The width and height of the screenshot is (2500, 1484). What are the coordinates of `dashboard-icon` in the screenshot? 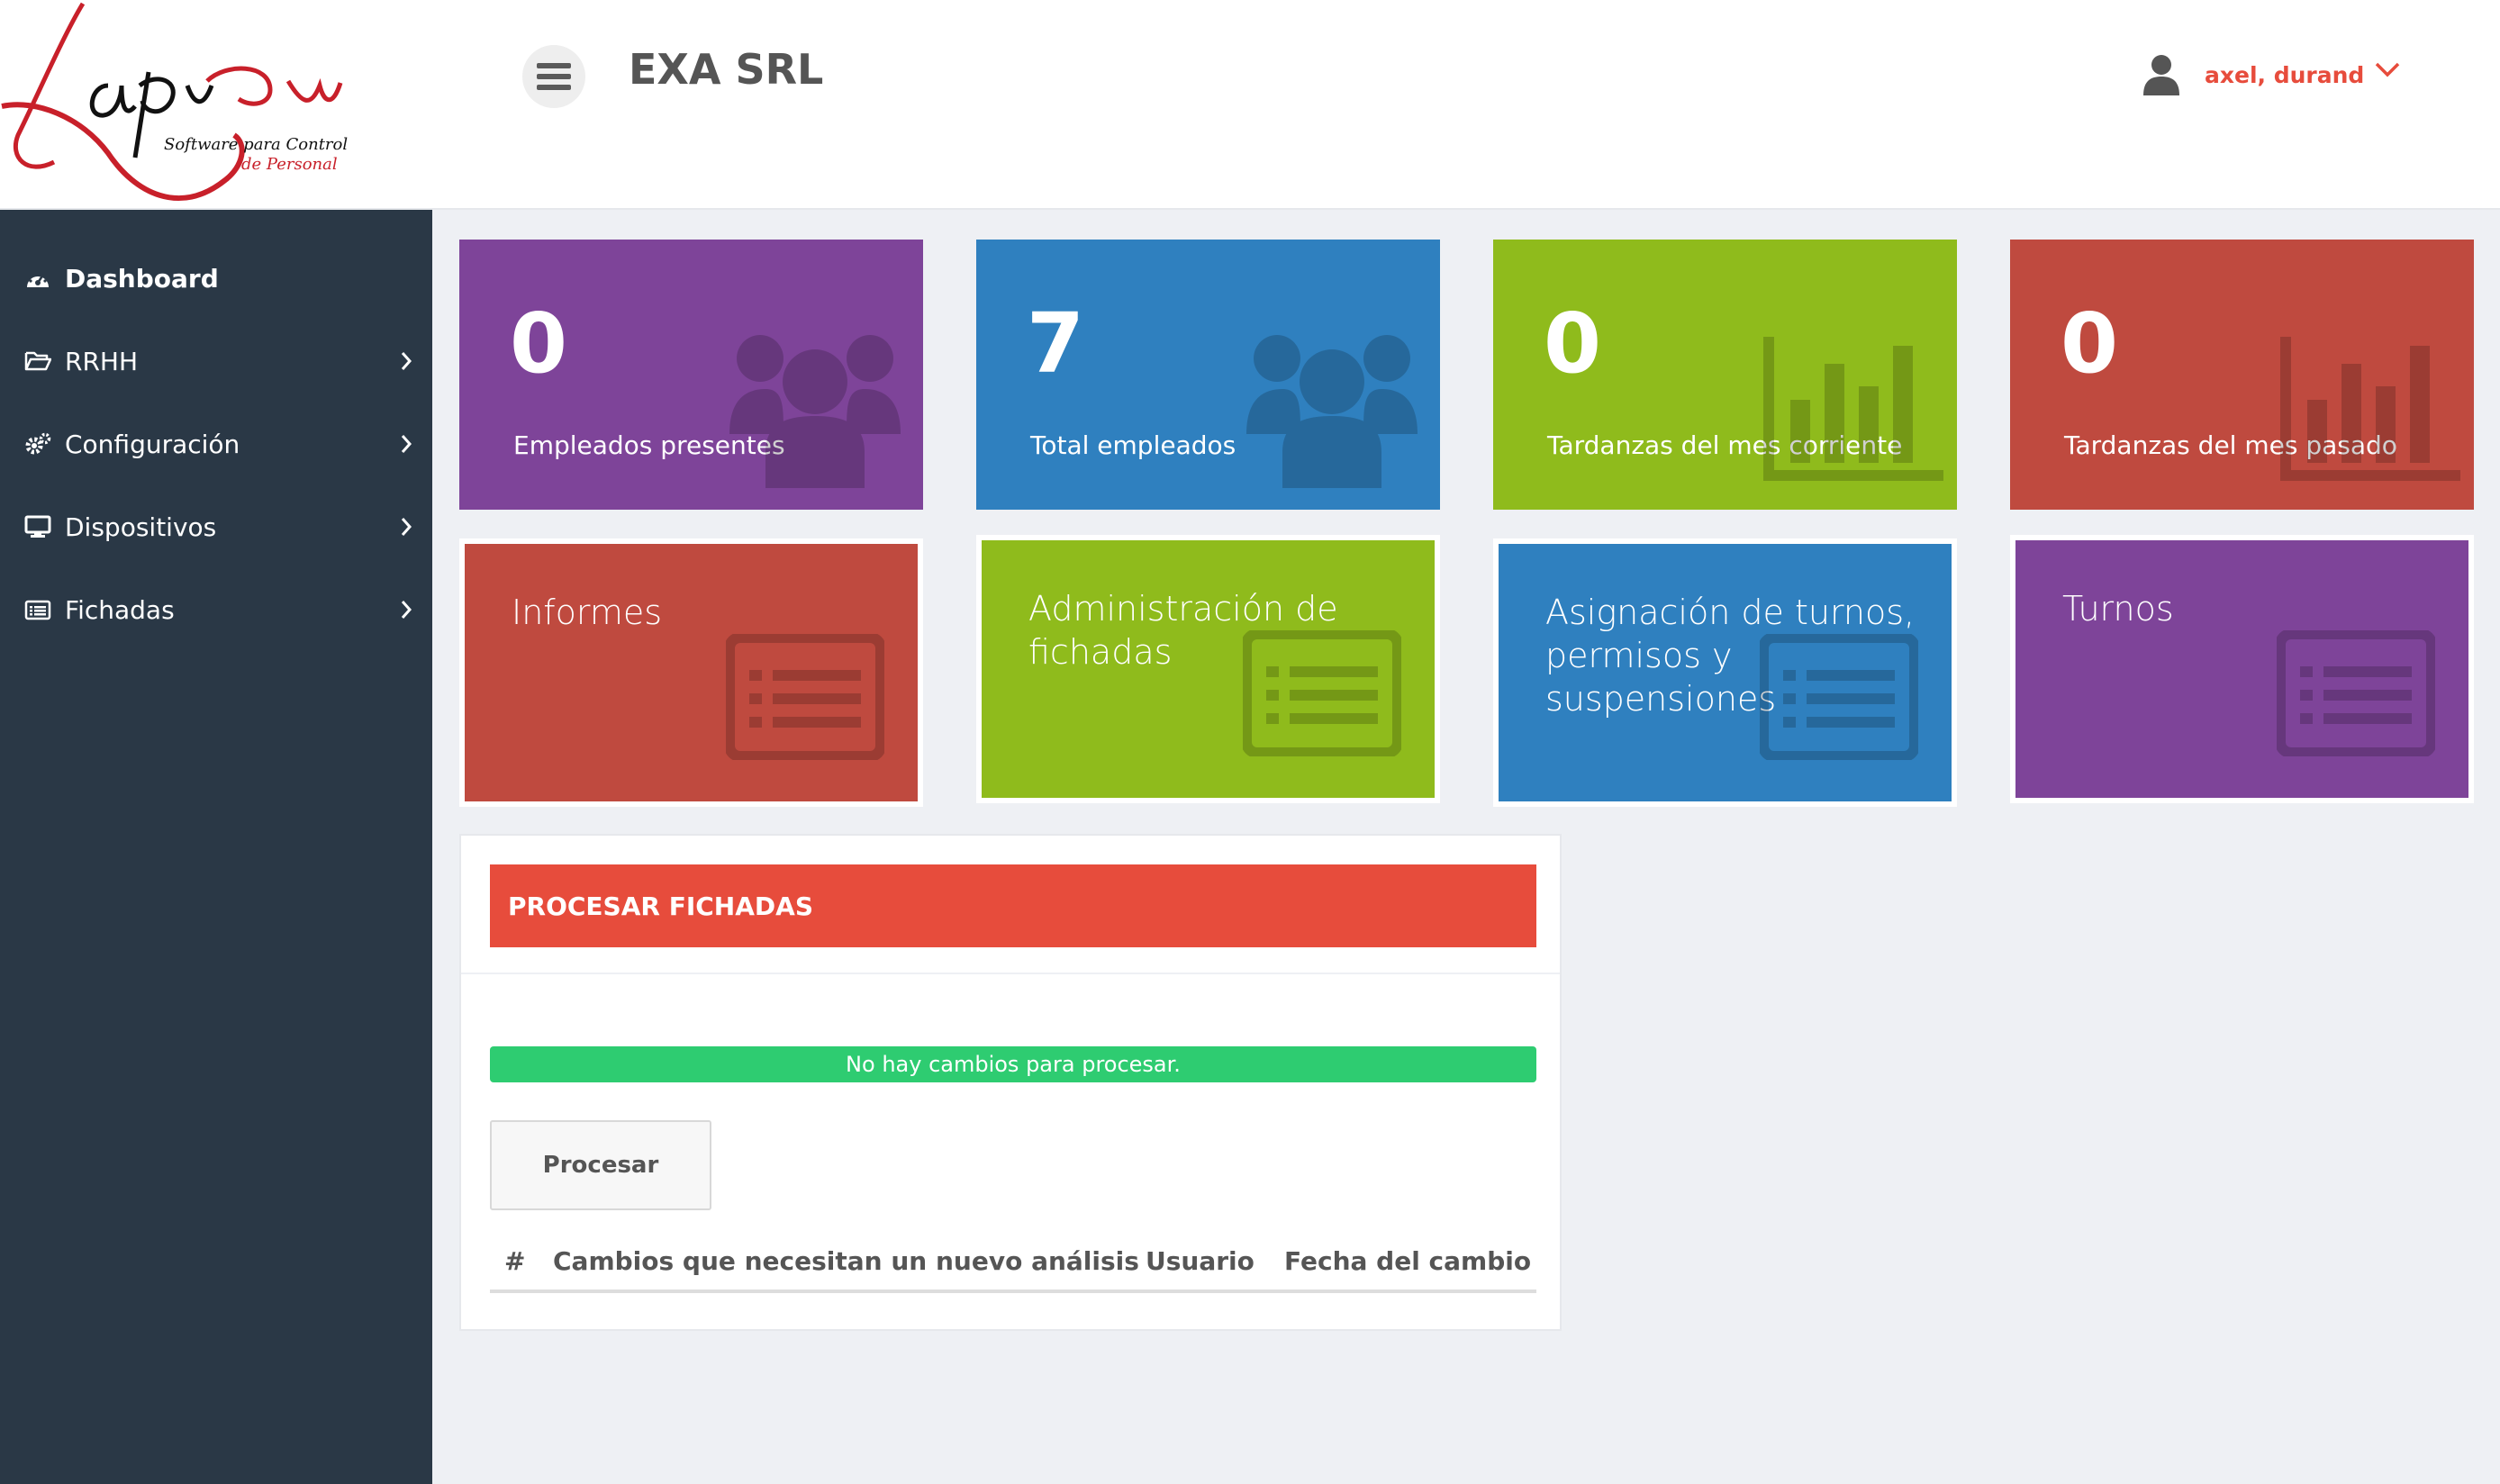 It's located at (37, 279).